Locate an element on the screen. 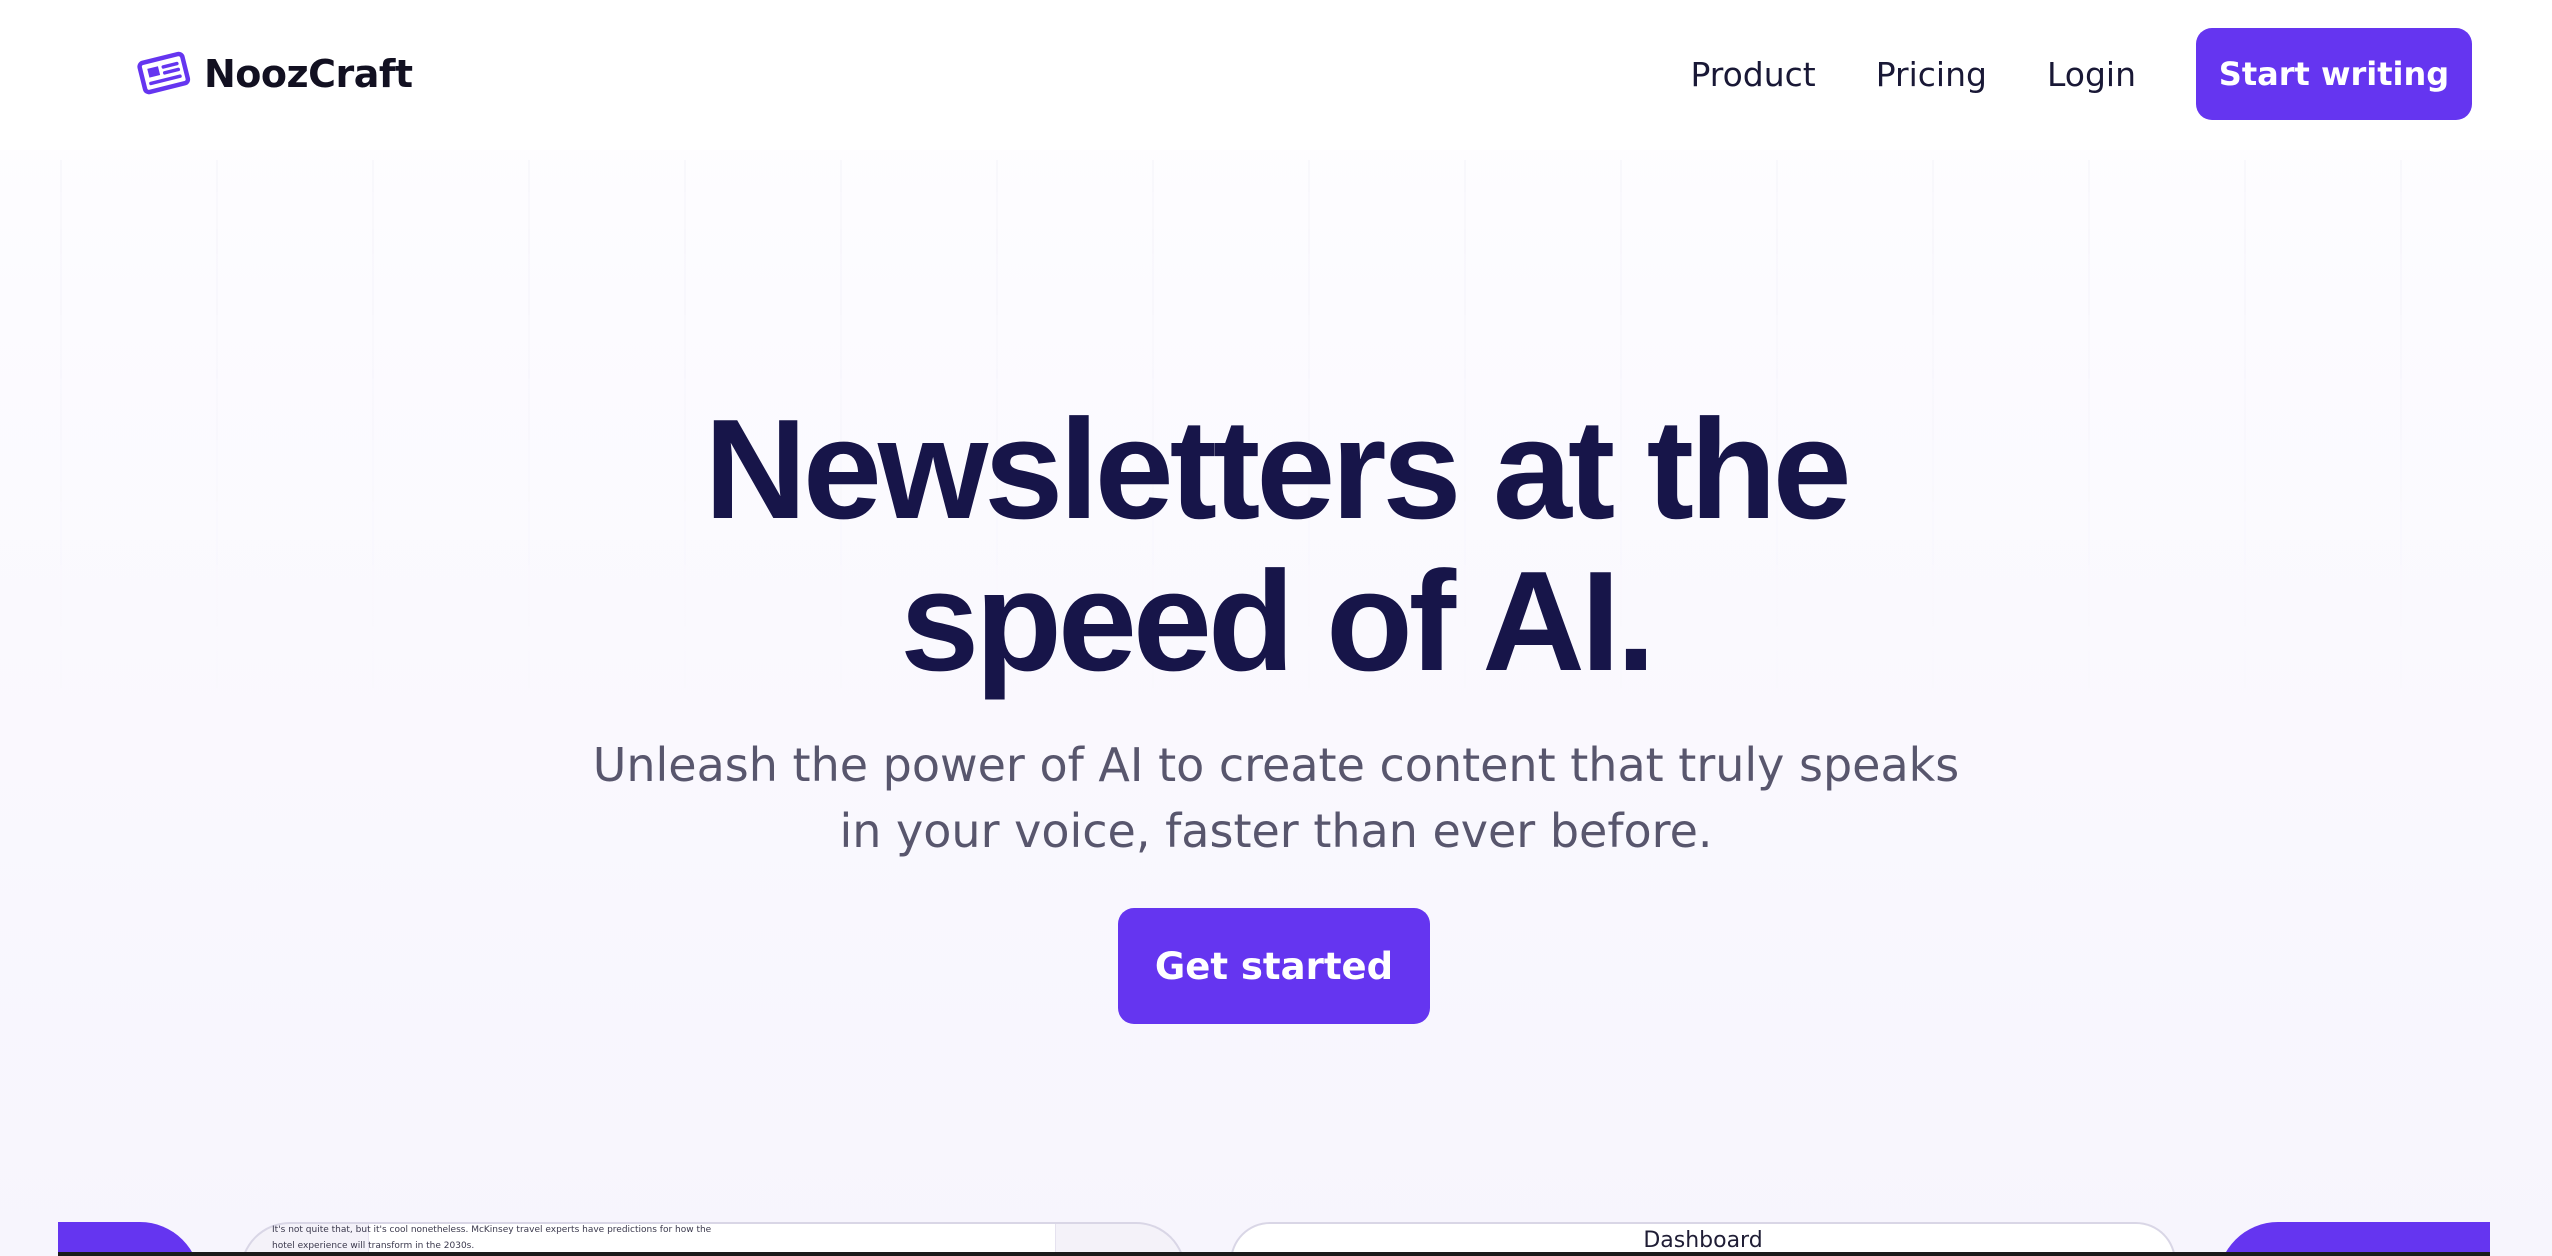 This screenshot has width=2552, height=1256. nav-links: Product Pricing Login Start writing is located at coordinates (2081, 74).